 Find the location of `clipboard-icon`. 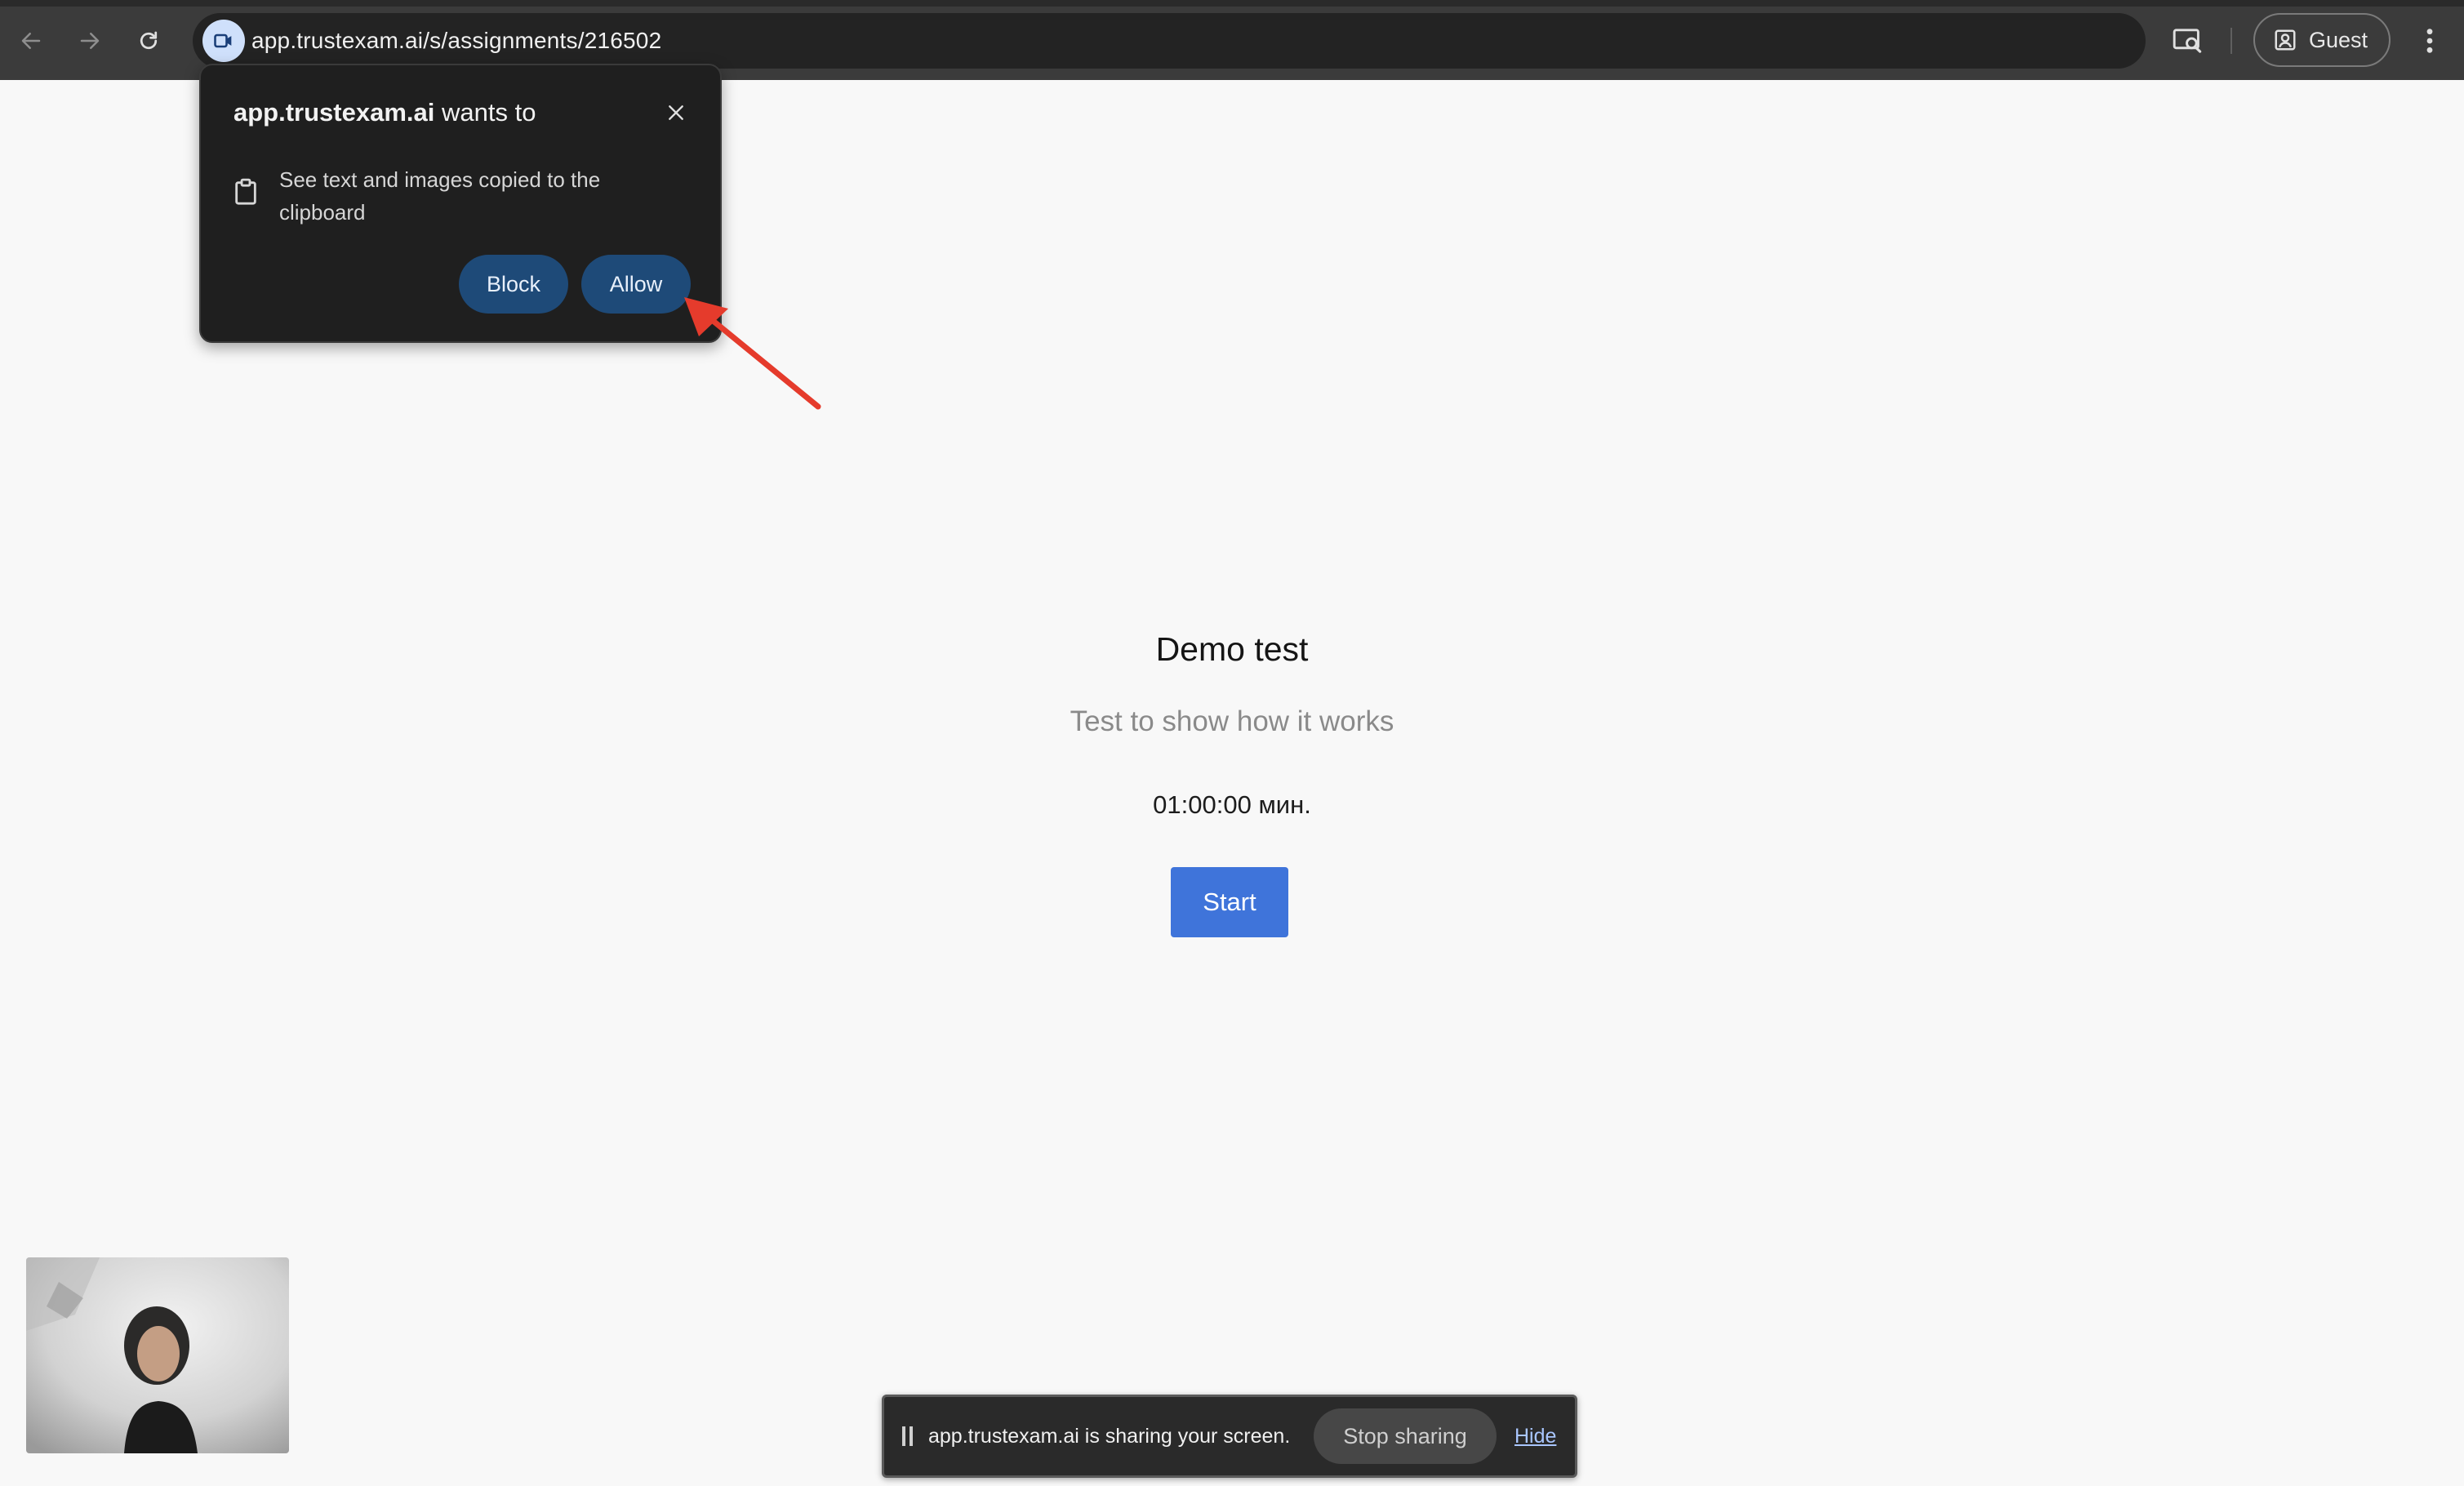

clipboard-icon is located at coordinates (246, 194).